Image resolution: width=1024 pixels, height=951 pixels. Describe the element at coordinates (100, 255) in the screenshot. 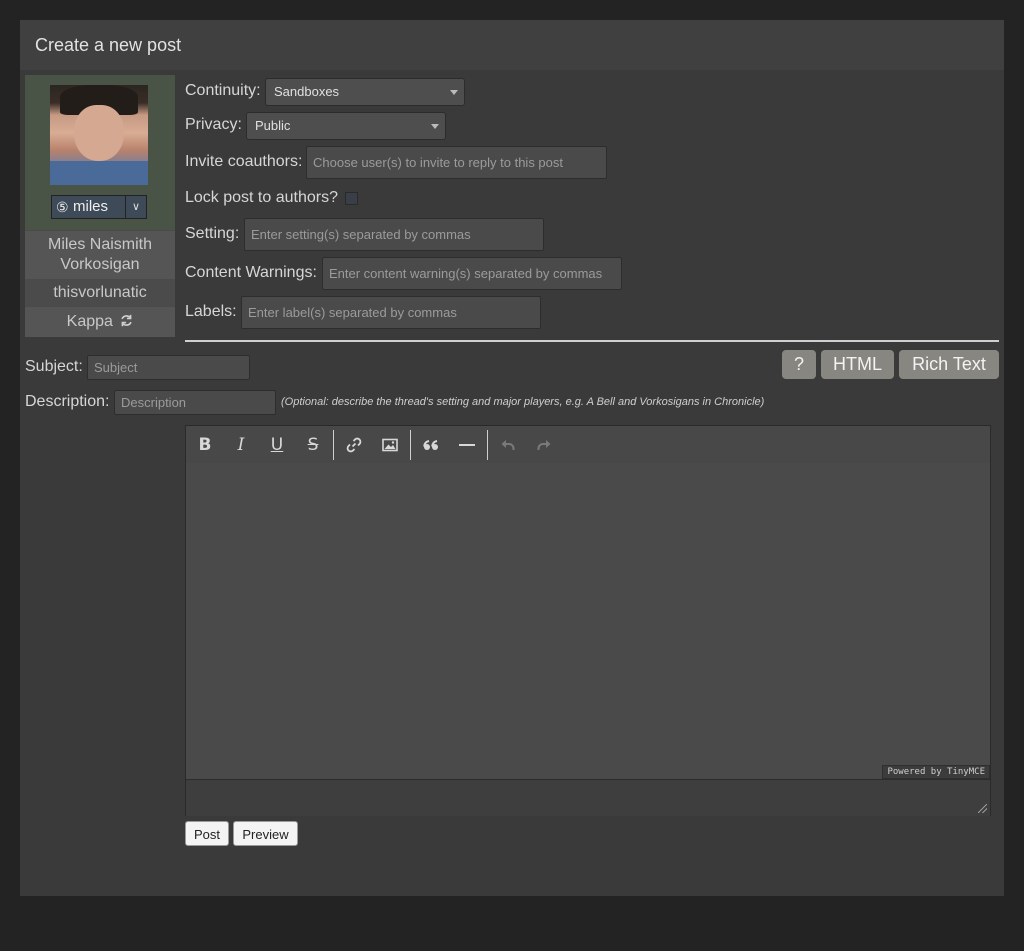

I see `character-name: Miles Naismith Vorkosigan` at that location.